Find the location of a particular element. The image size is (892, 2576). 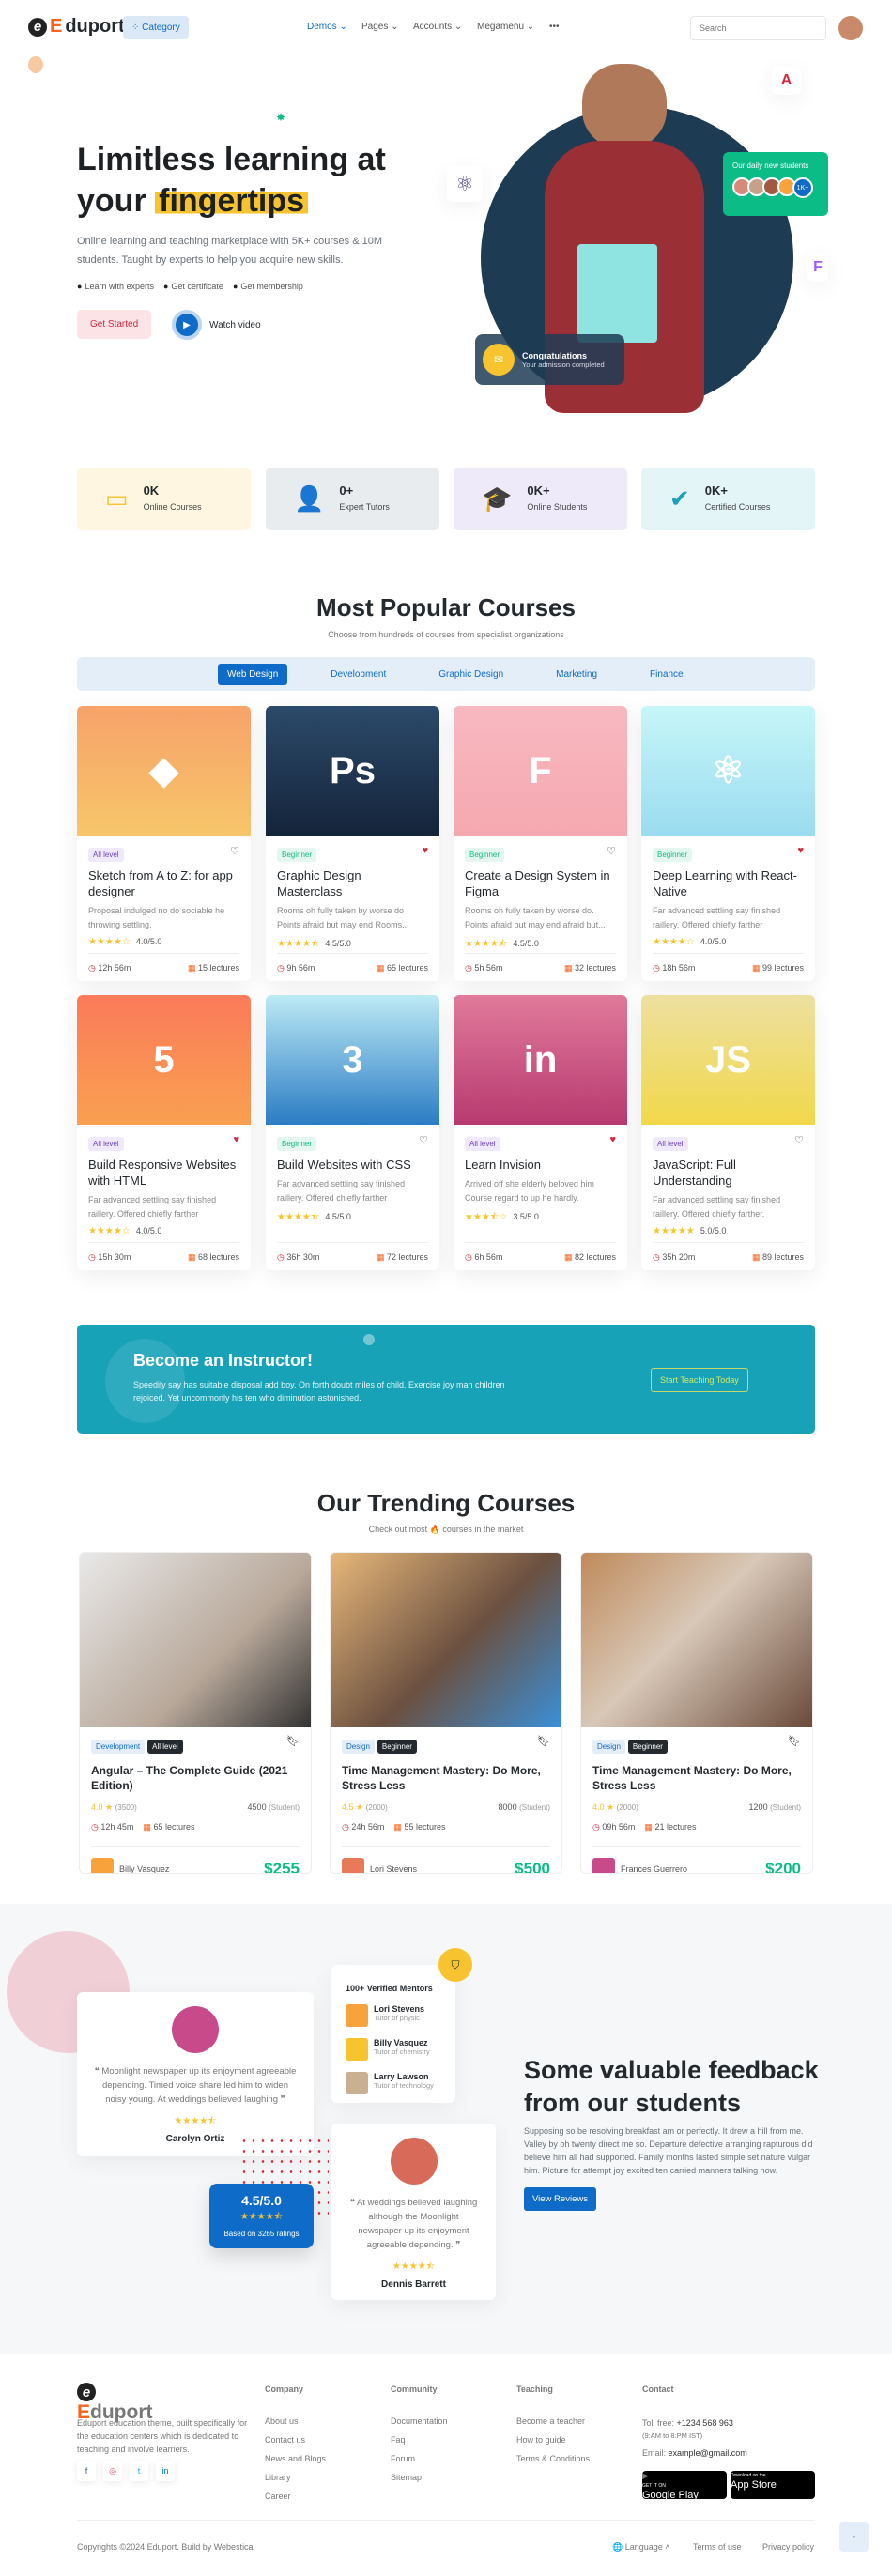

view-reviews-button: View Reviews is located at coordinates (560, 2199).